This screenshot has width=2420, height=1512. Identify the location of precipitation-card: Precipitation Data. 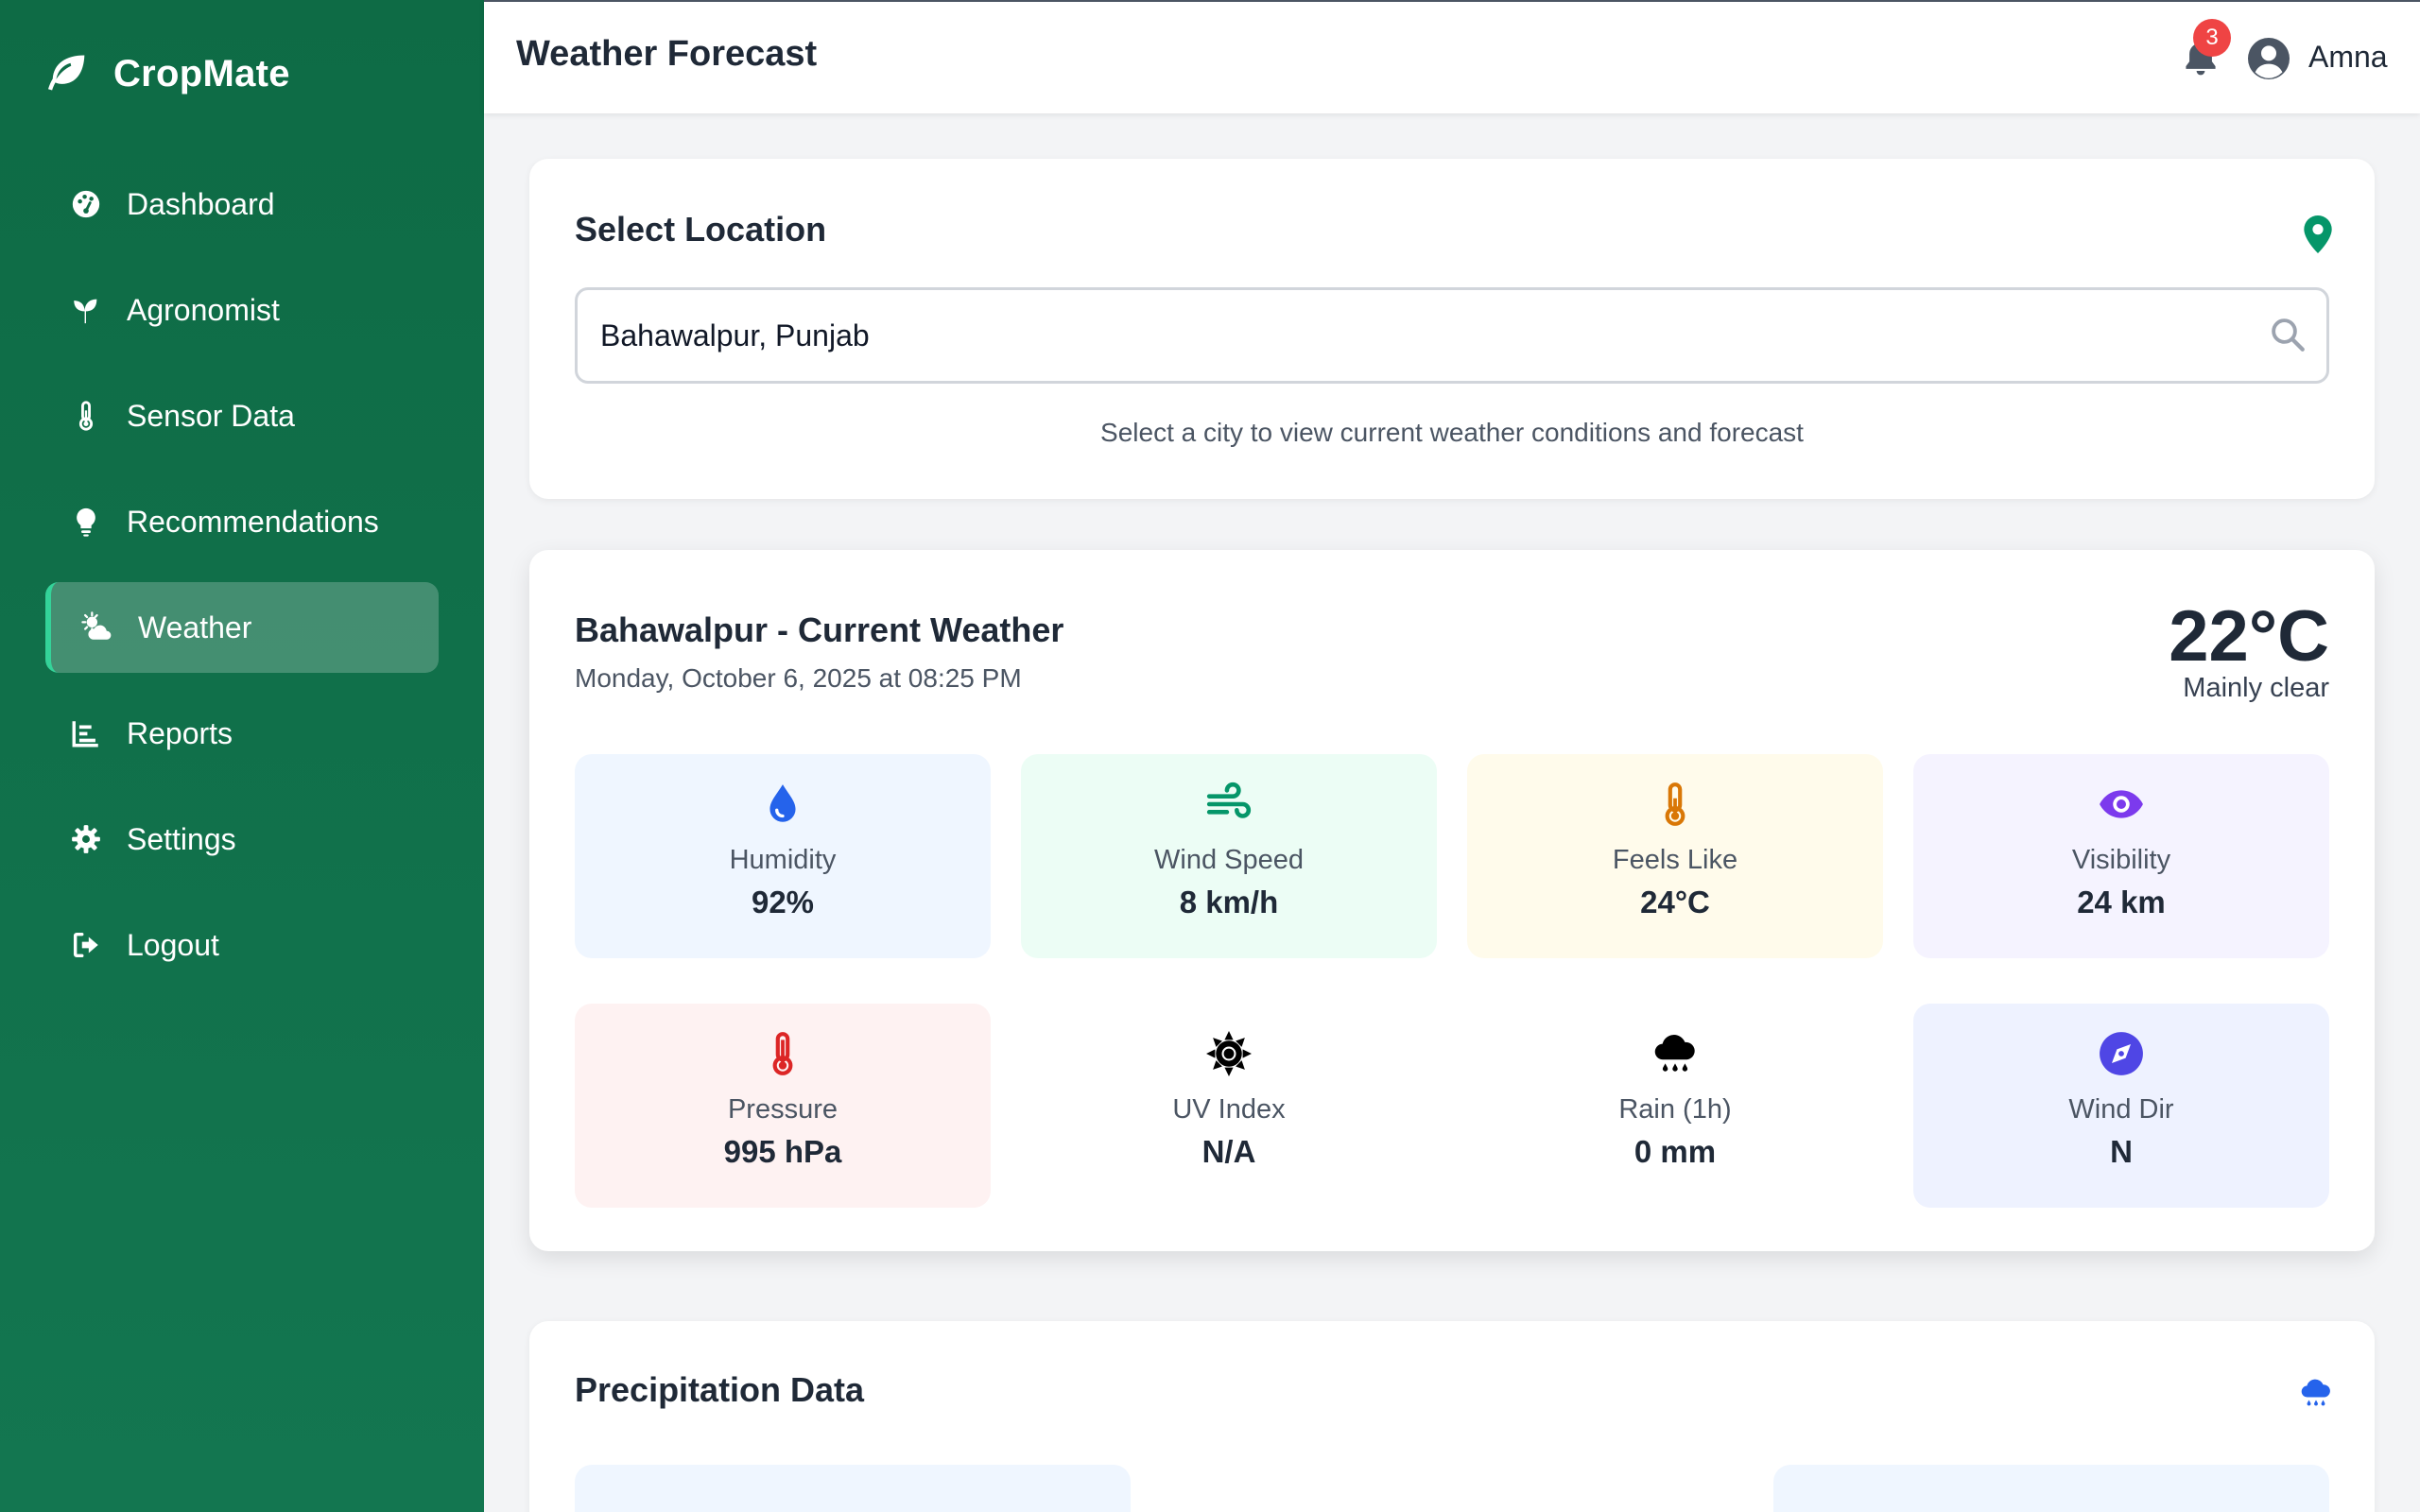
(1452, 1416).